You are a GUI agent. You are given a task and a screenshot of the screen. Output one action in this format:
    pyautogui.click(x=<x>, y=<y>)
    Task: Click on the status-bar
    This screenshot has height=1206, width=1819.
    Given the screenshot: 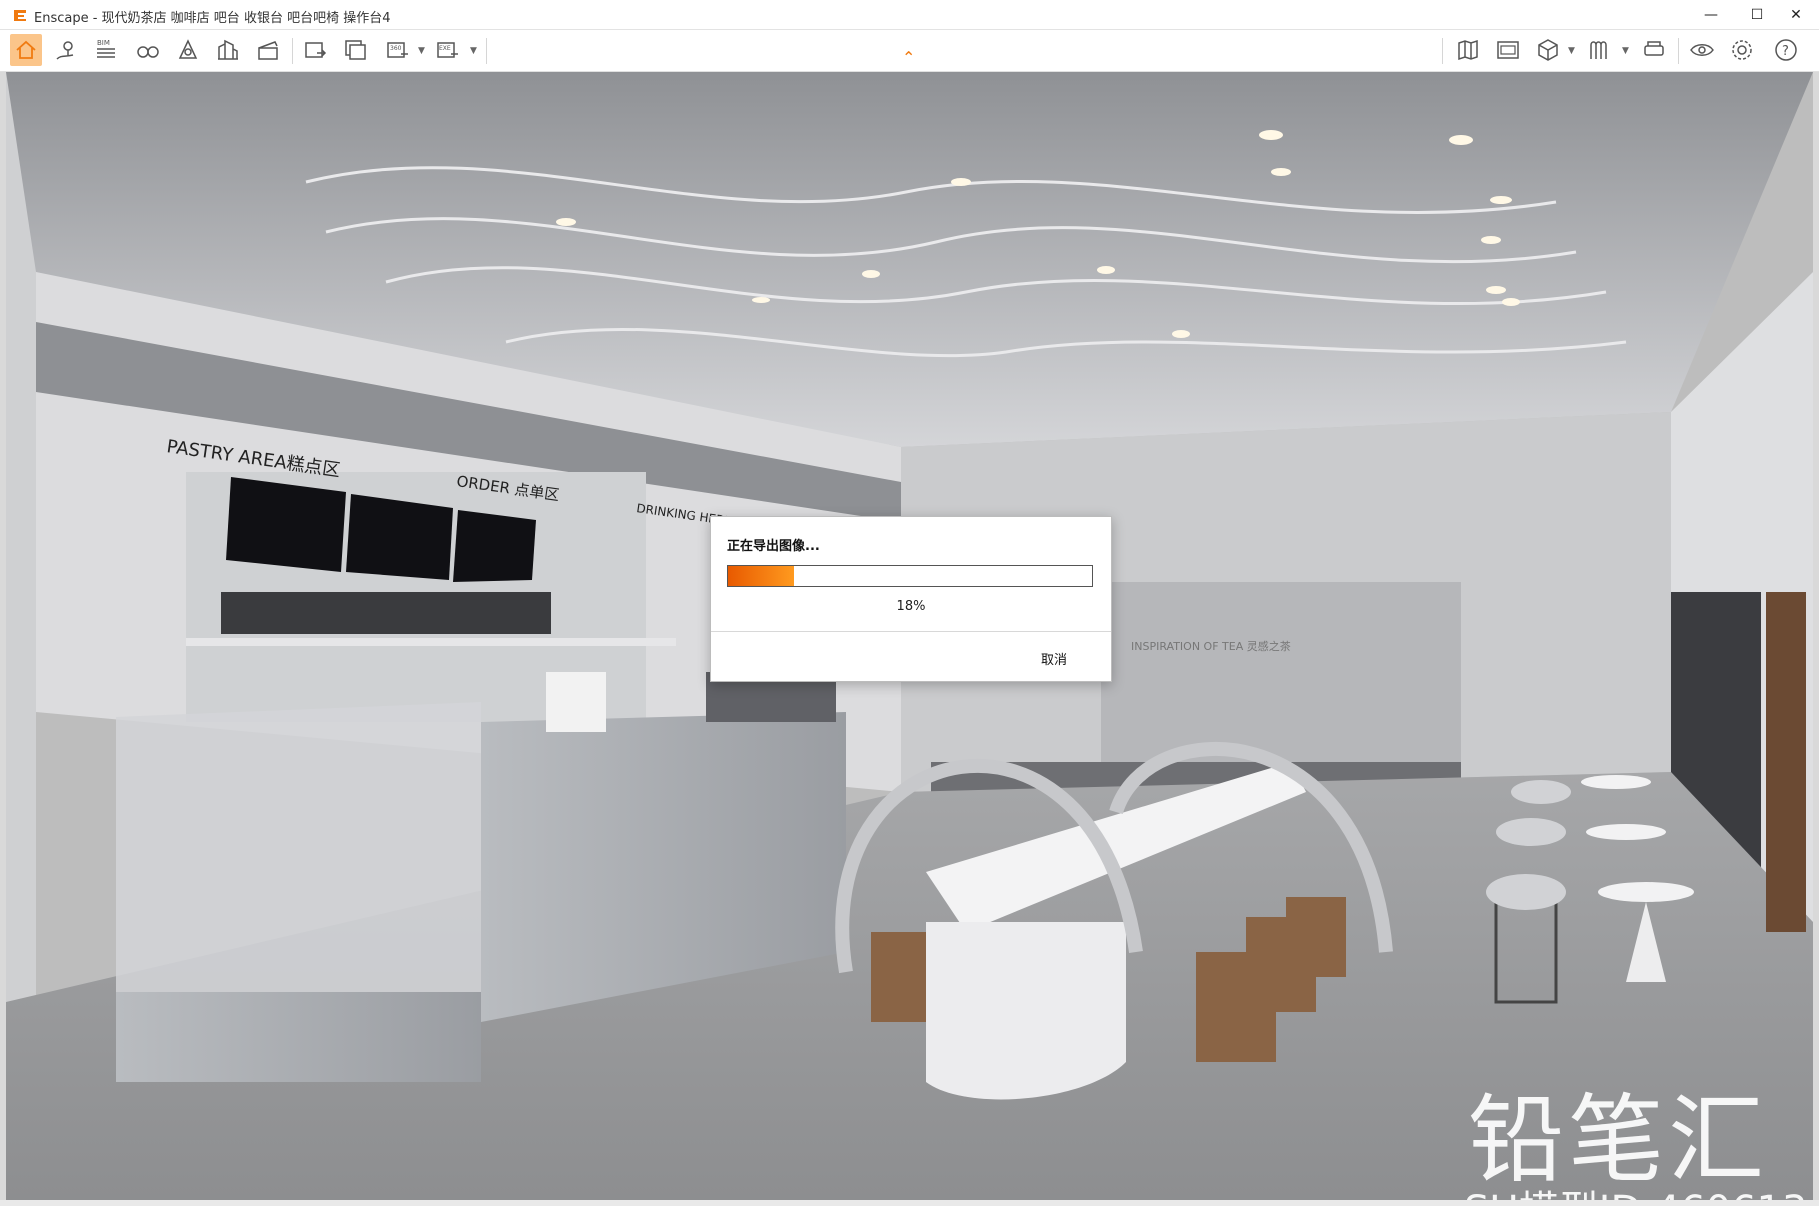 What is the action you would take?
    pyautogui.click(x=909, y=1203)
    